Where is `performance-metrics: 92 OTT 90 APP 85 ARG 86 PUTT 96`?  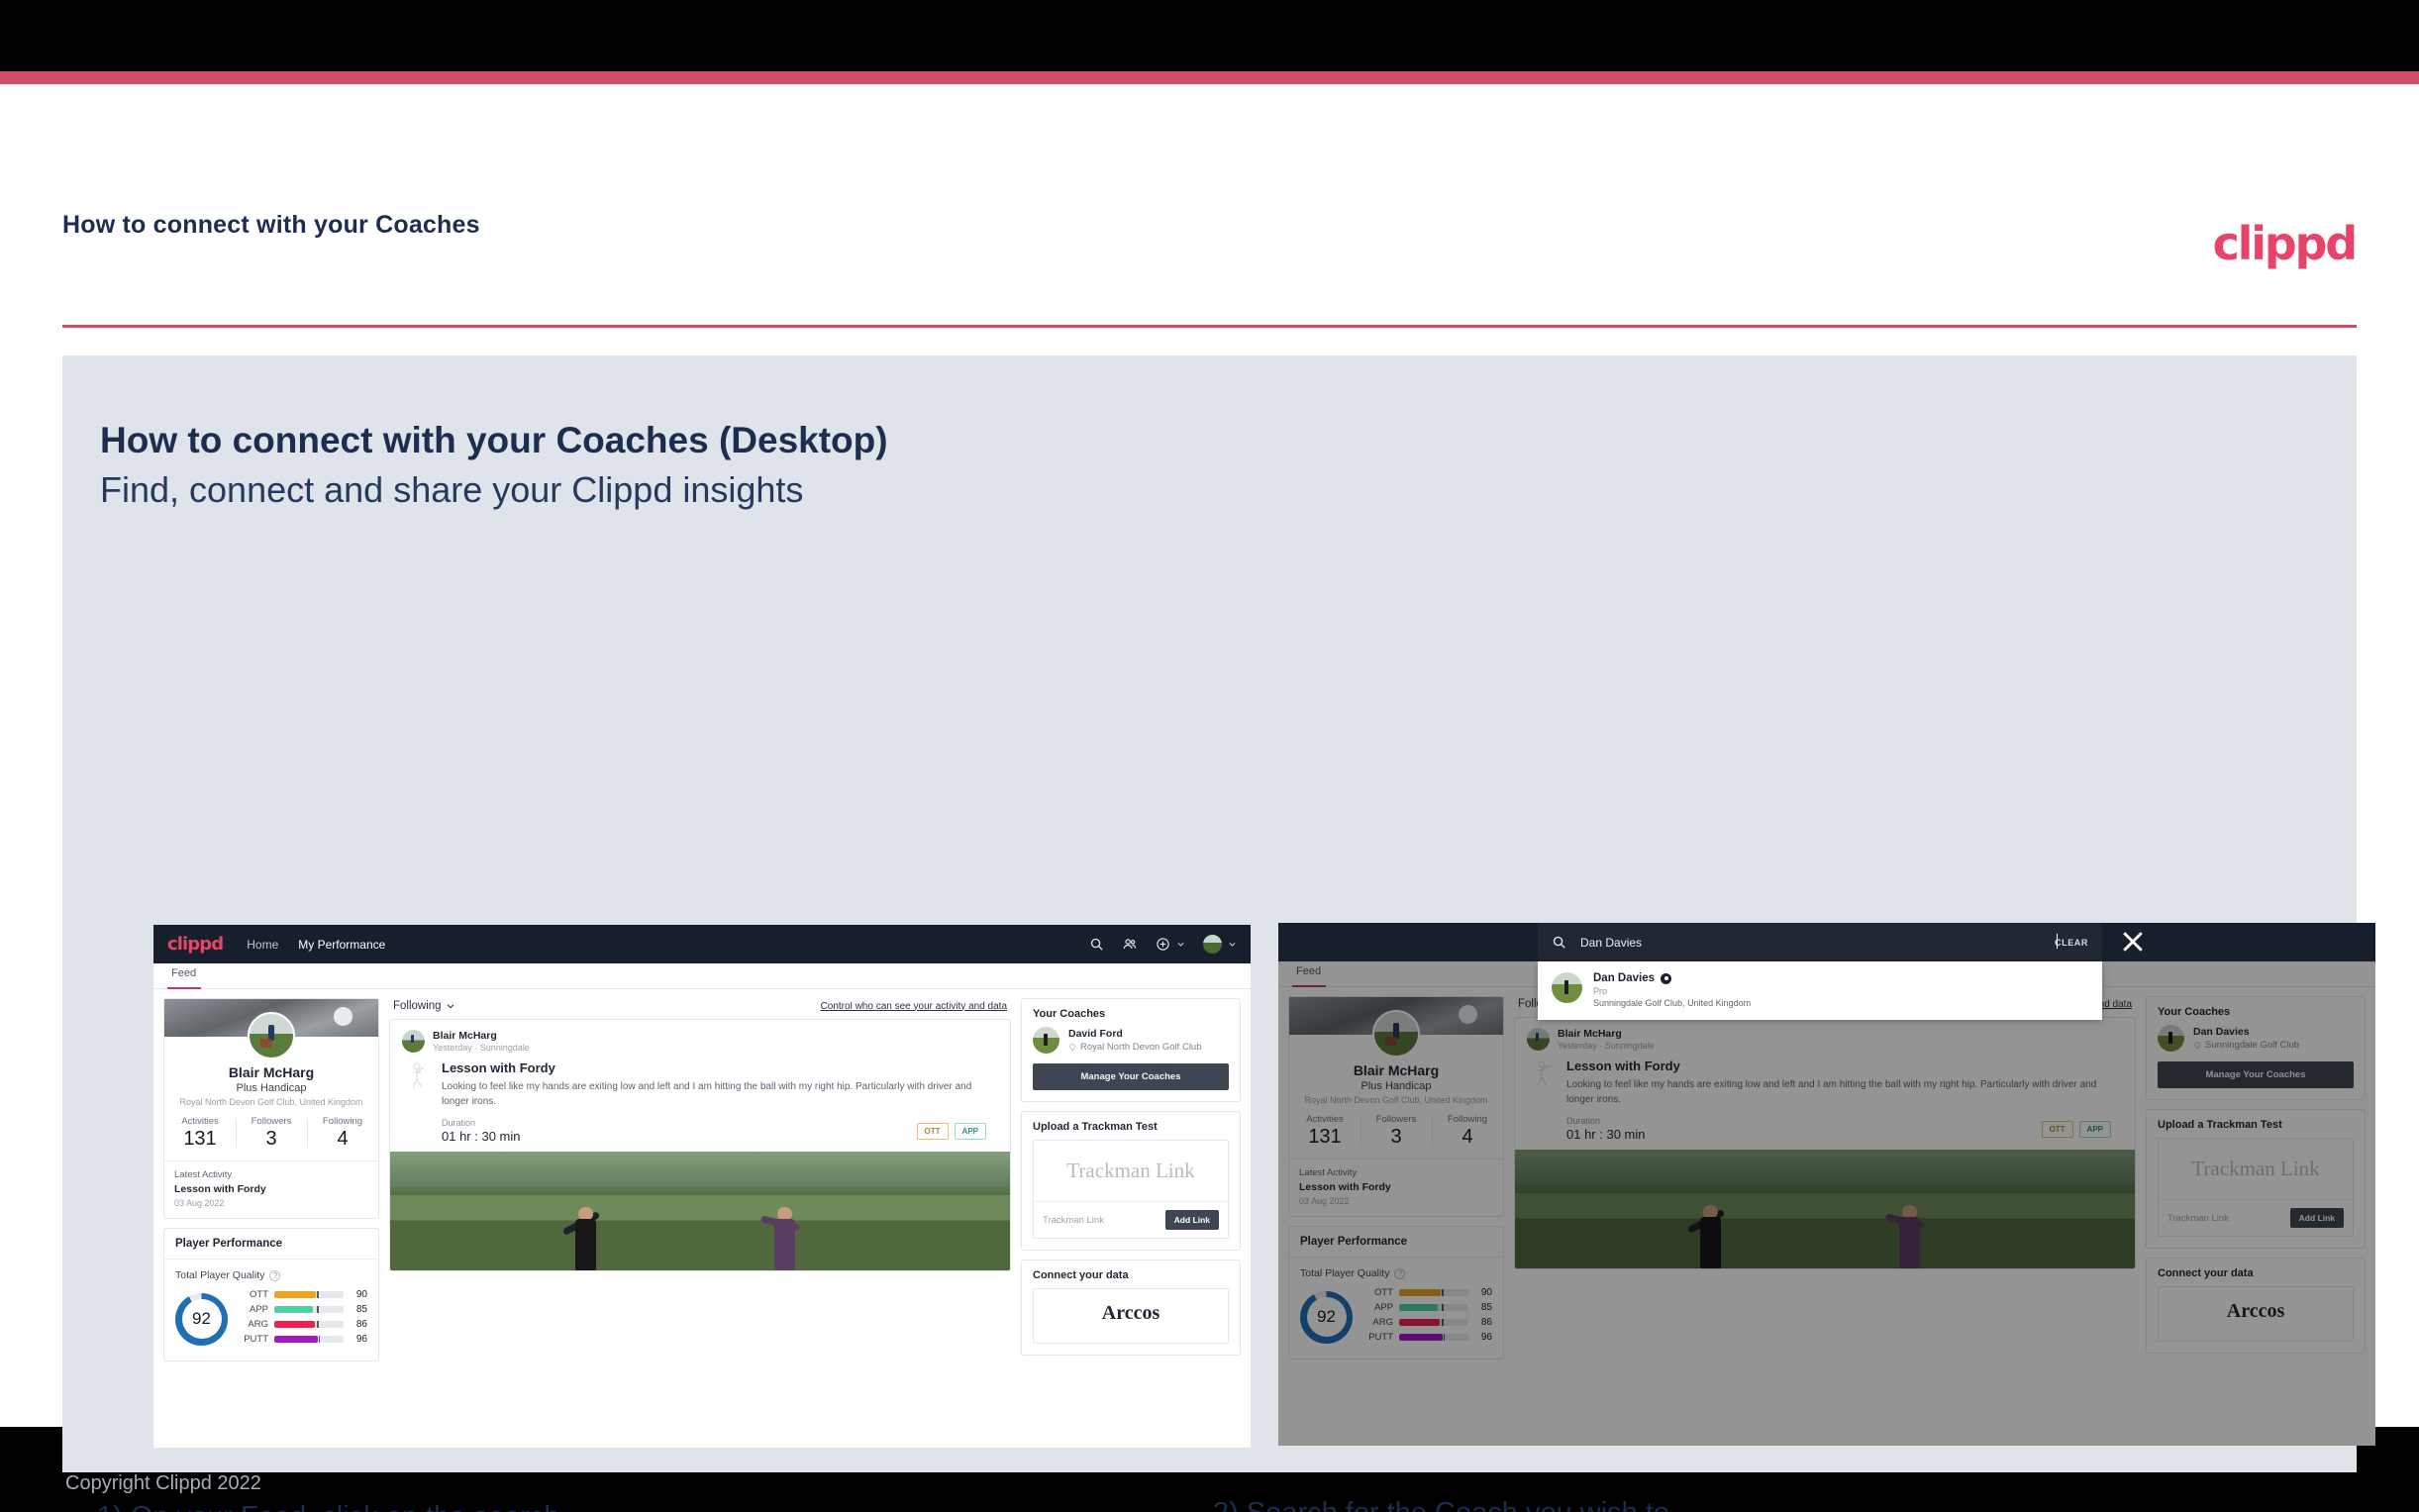 performance-metrics: 92 OTT 90 APP 85 ARG 86 PUTT 96 is located at coordinates (271, 1319).